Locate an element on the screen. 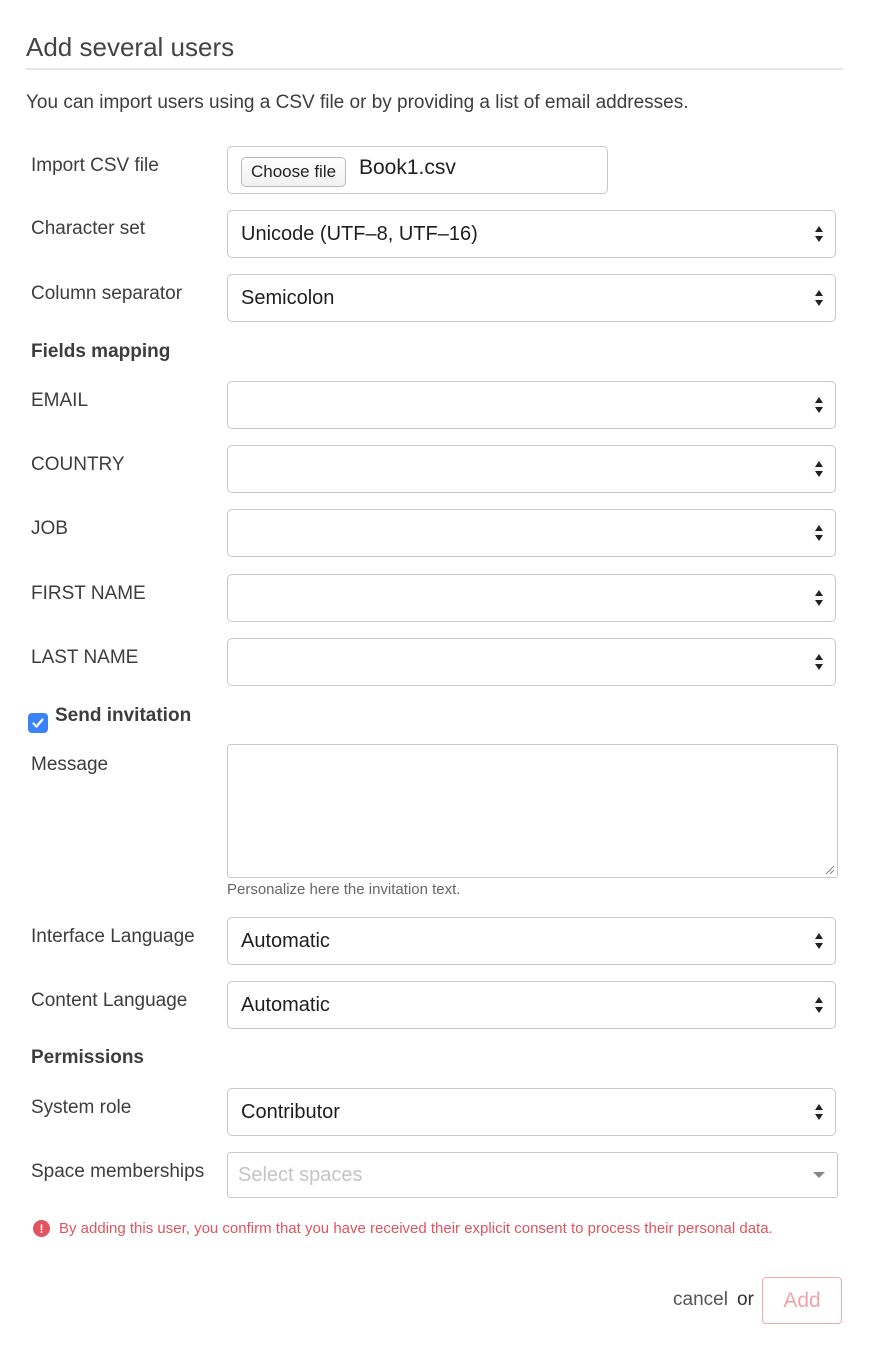 The image size is (870, 1353). mapping-label-first-name: FIRST NAME is located at coordinates (88, 593).